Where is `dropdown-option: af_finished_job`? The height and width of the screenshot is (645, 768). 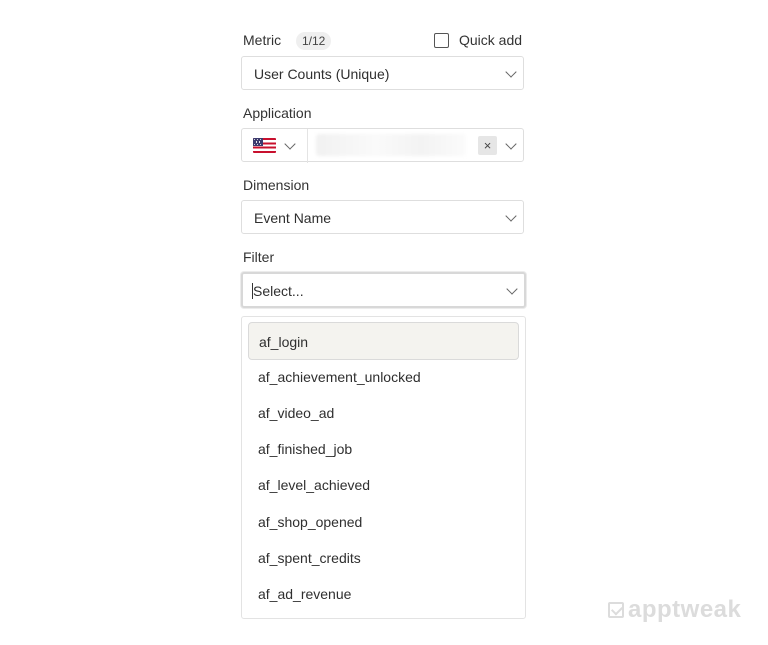 dropdown-option: af_finished_job is located at coordinates (383, 449).